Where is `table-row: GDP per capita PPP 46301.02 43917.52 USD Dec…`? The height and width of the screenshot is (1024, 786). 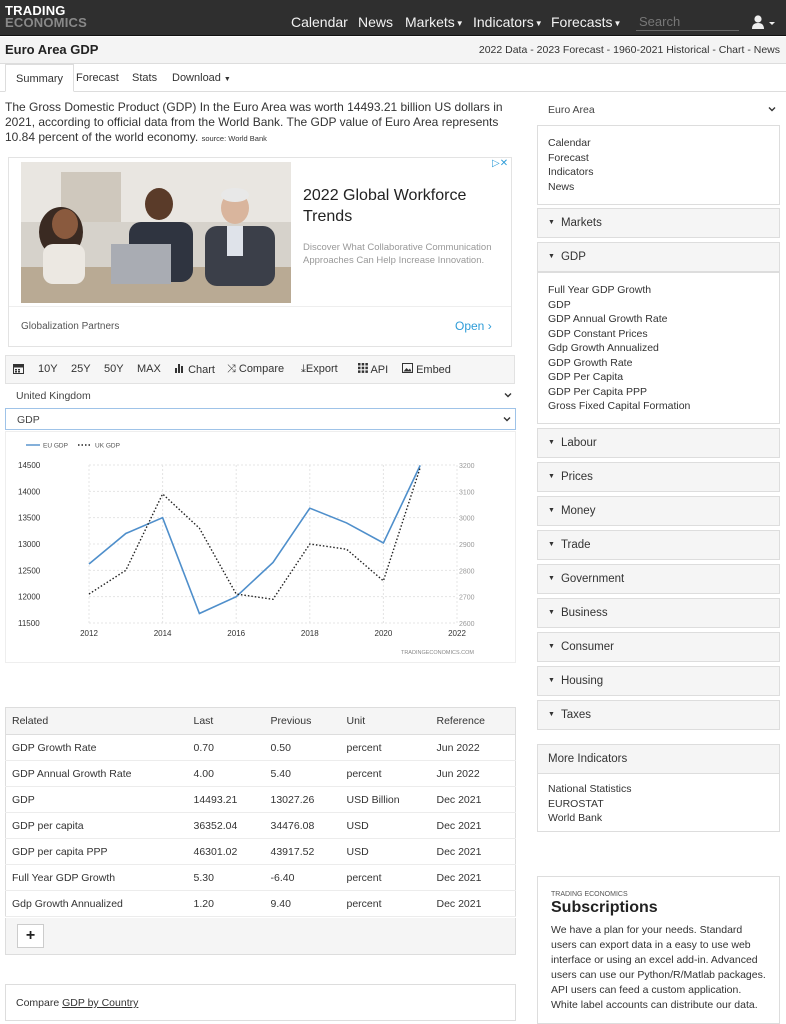
table-row: GDP per capita PPP 46301.02 43917.52 USD Dec… is located at coordinates (260, 851).